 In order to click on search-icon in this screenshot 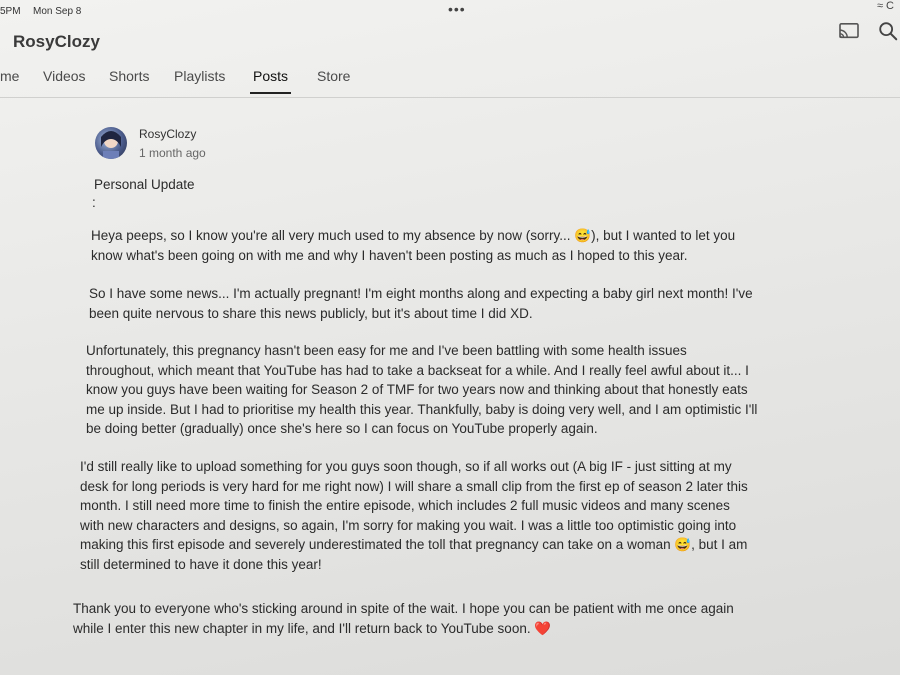, I will do `click(888, 31)`.